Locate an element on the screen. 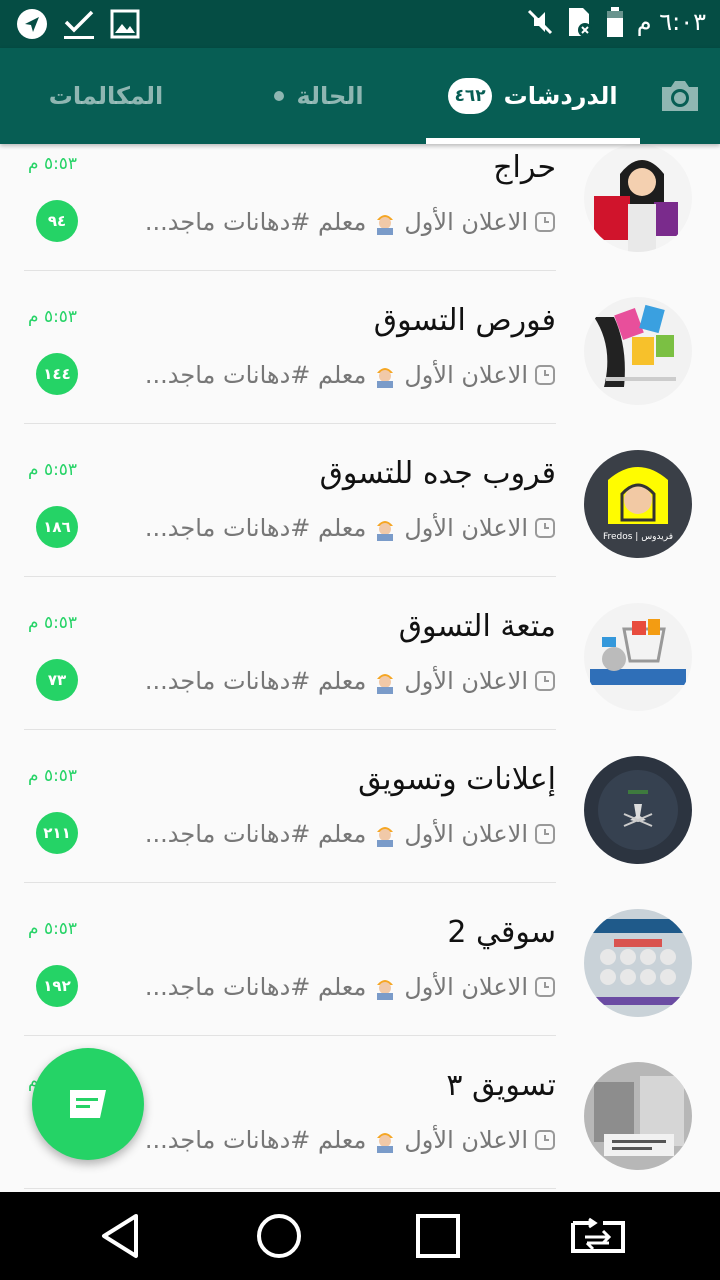 The width and height of the screenshot is (720, 1280). nav-home-button is located at coordinates (279, 1236).